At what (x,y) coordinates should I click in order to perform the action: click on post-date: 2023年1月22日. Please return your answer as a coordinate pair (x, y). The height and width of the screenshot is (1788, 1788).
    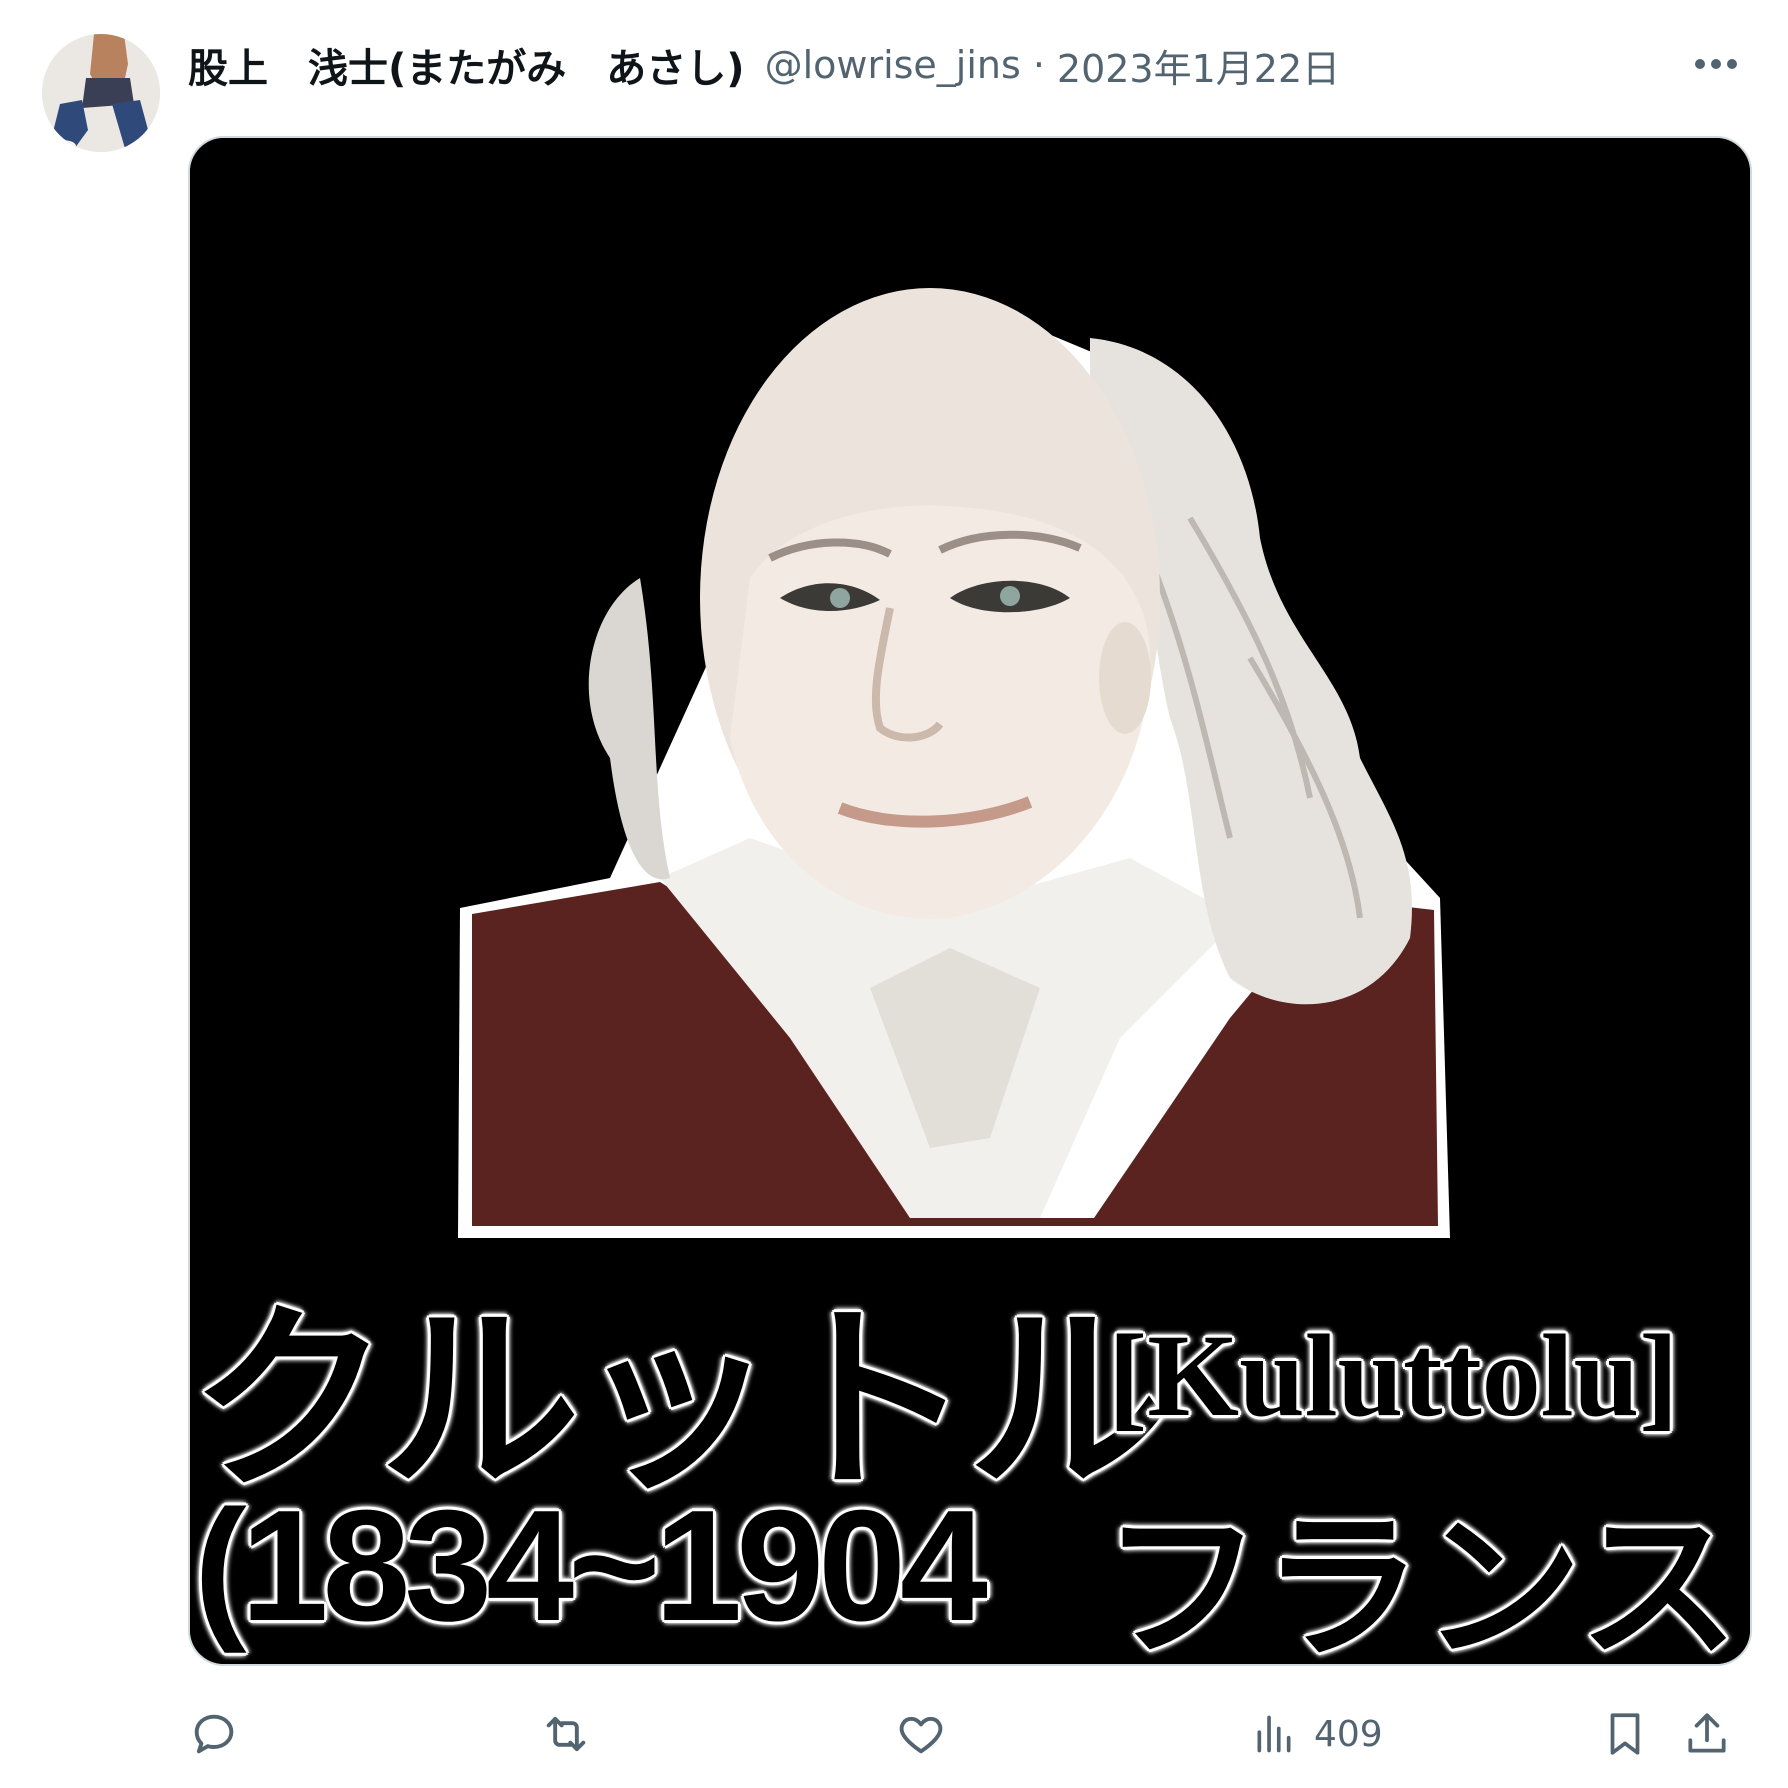
    Looking at the image, I should click on (1198, 65).